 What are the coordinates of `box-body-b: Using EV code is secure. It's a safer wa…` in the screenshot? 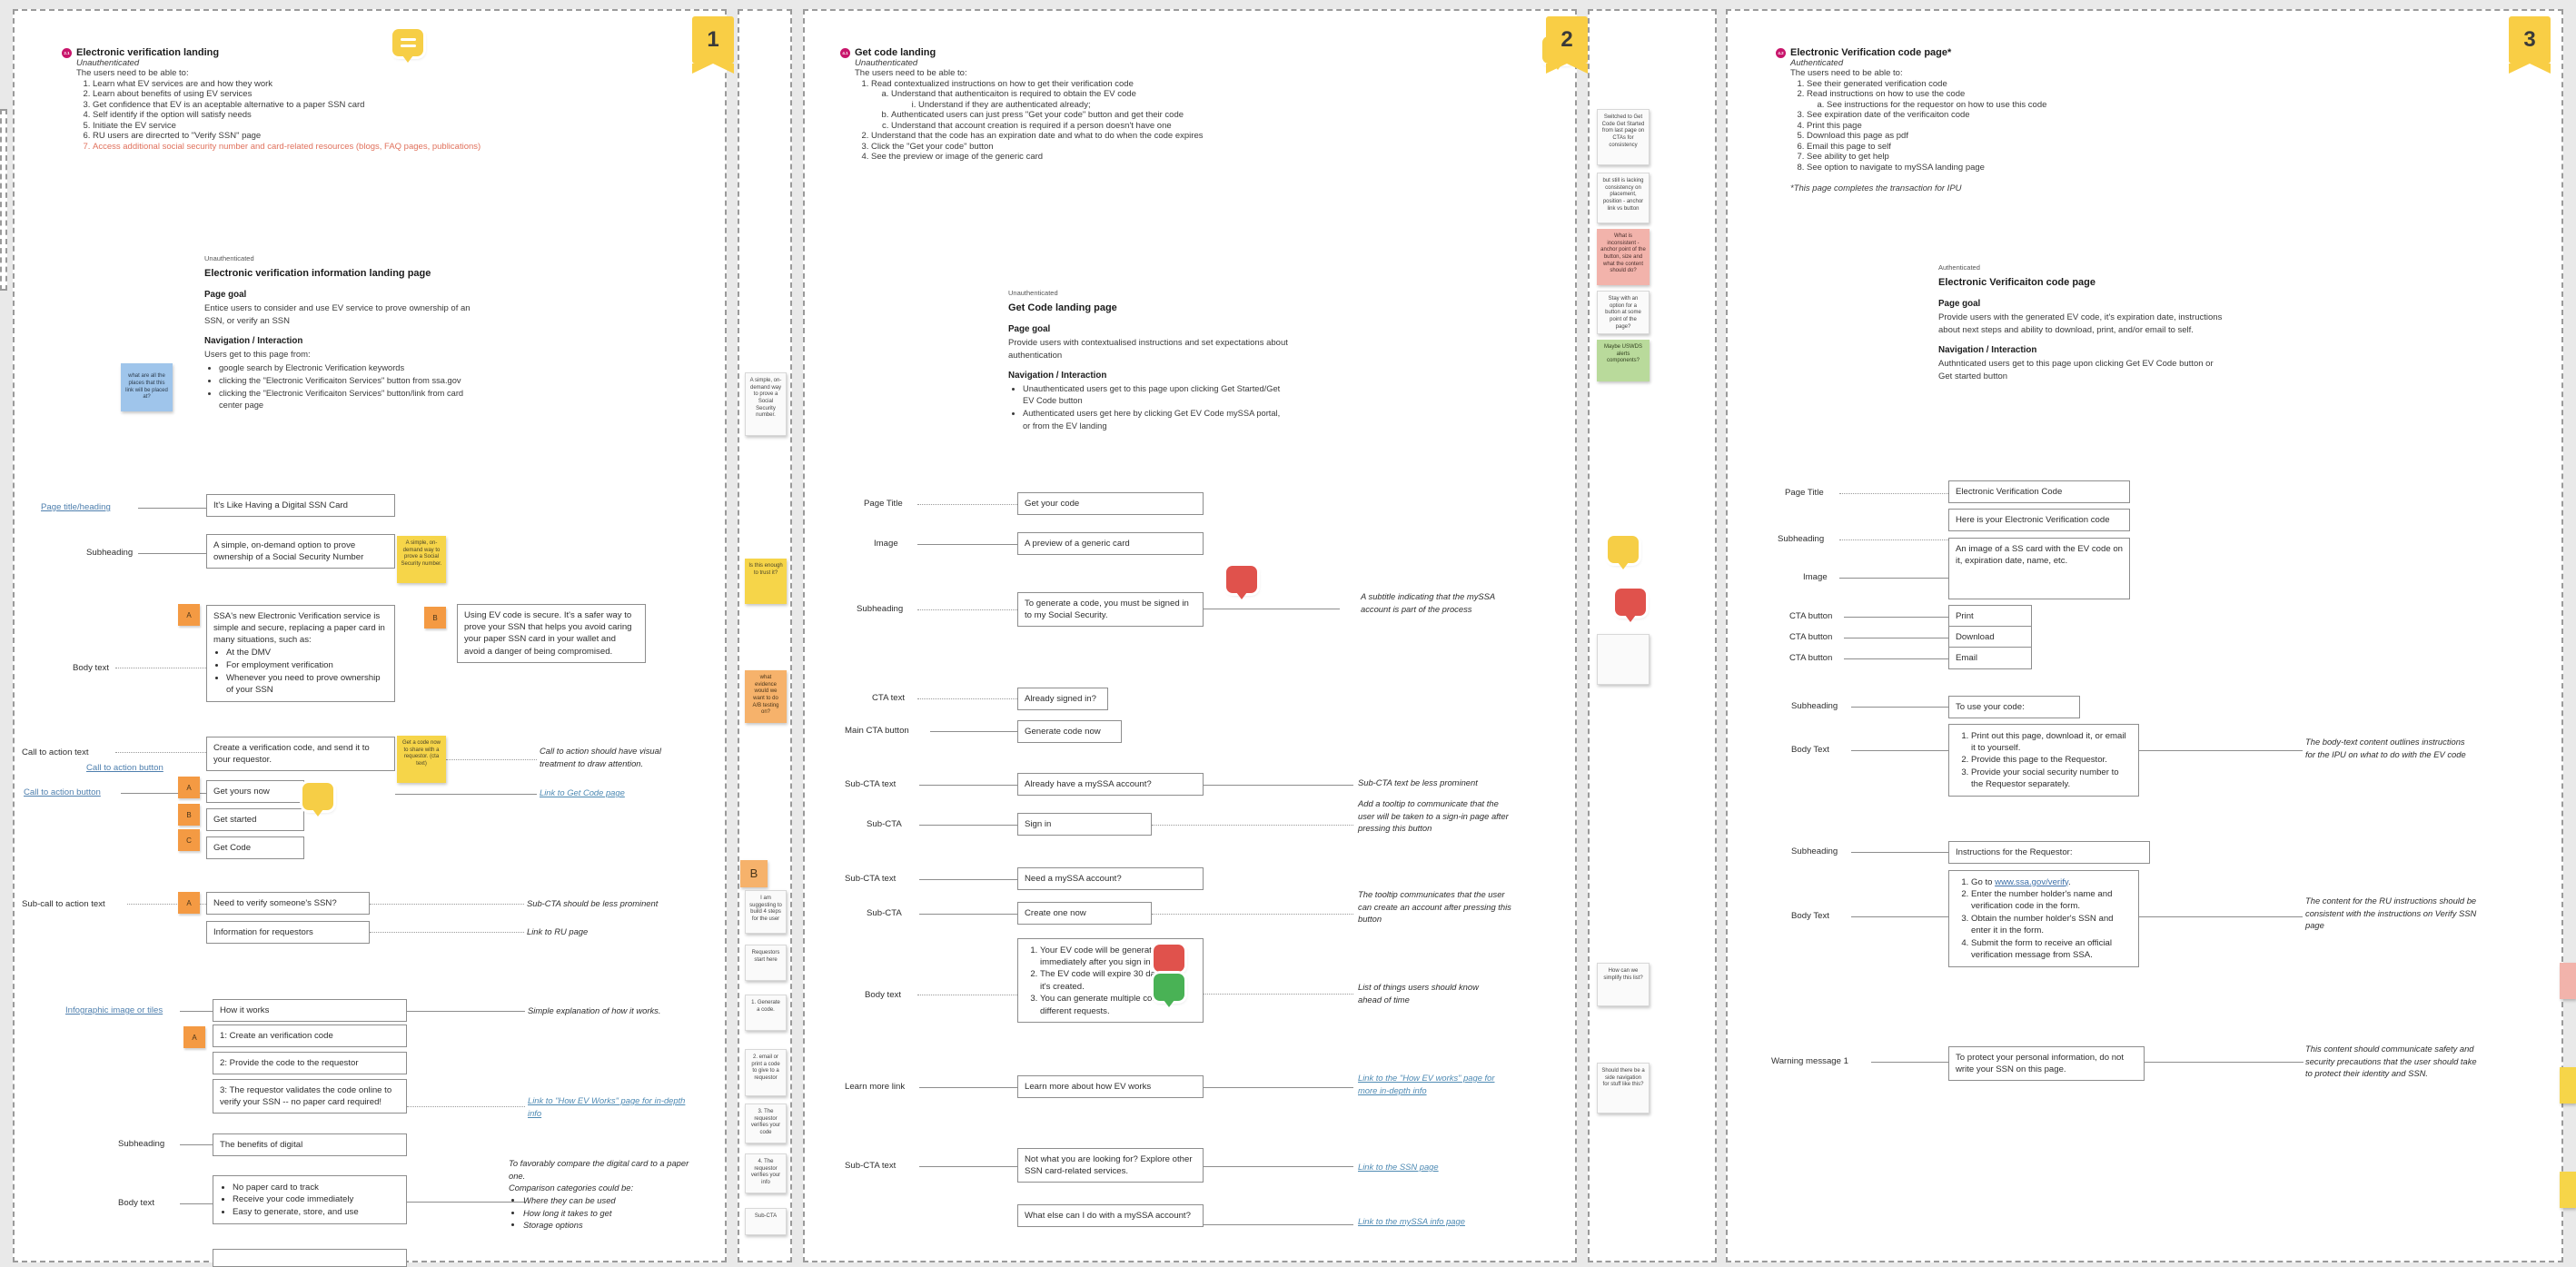 It's located at (551, 633).